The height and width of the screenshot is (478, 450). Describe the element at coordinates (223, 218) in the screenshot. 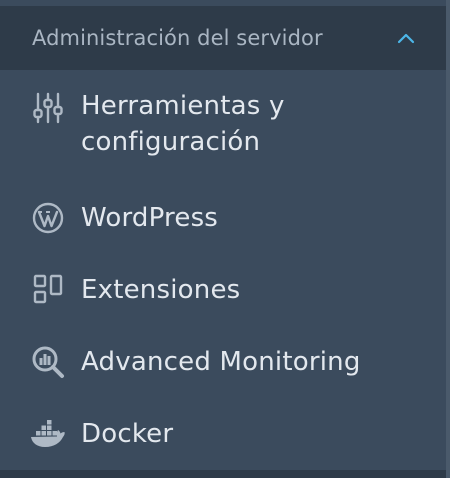

I see `menu-item-wordpress: WordPress` at that location.